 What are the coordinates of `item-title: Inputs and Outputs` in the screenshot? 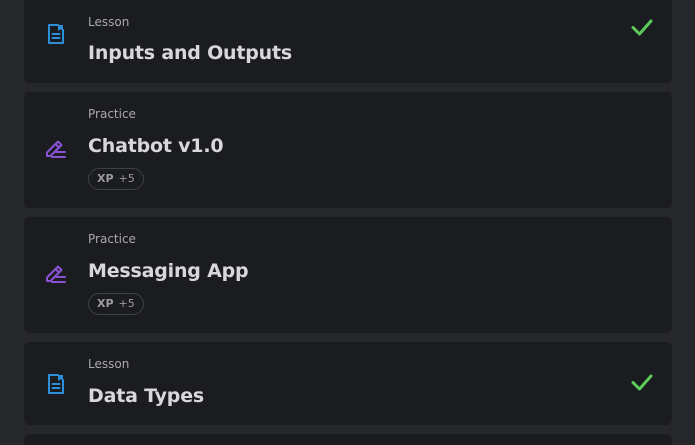 It's located at (190, 53).